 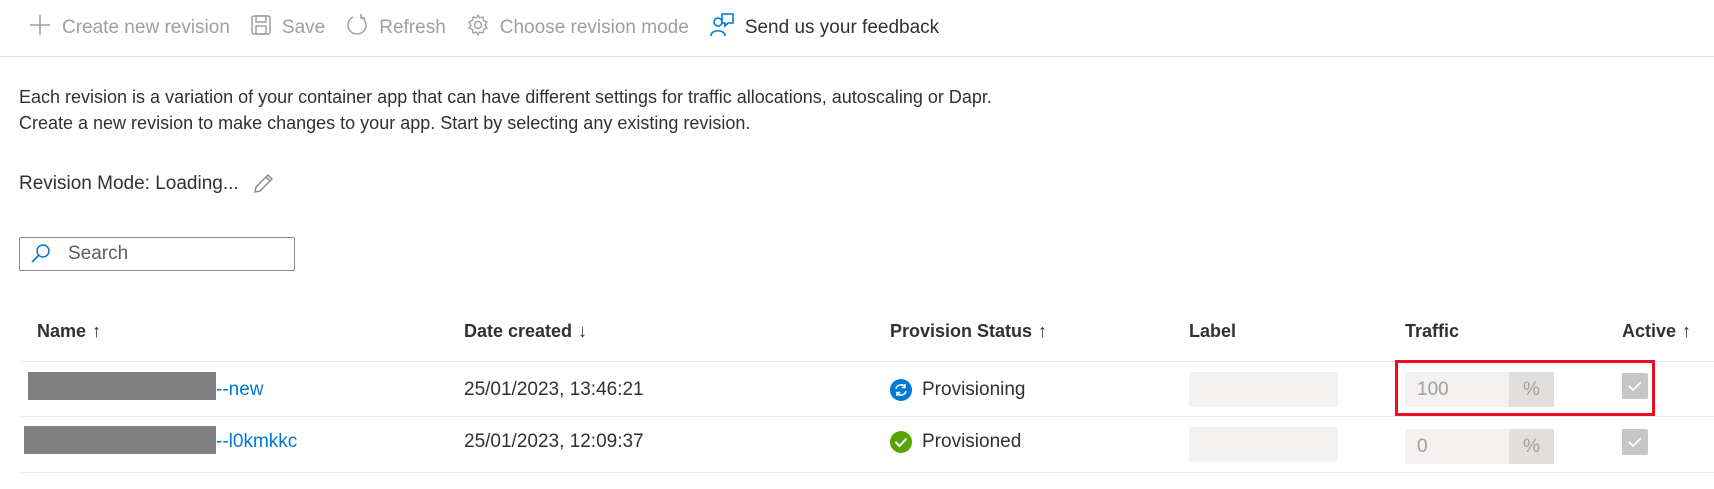 What do you see at coordinates (263, 184) in the screenshot?
I see `edit-pencil-icon` at bounding box center [263, 184].